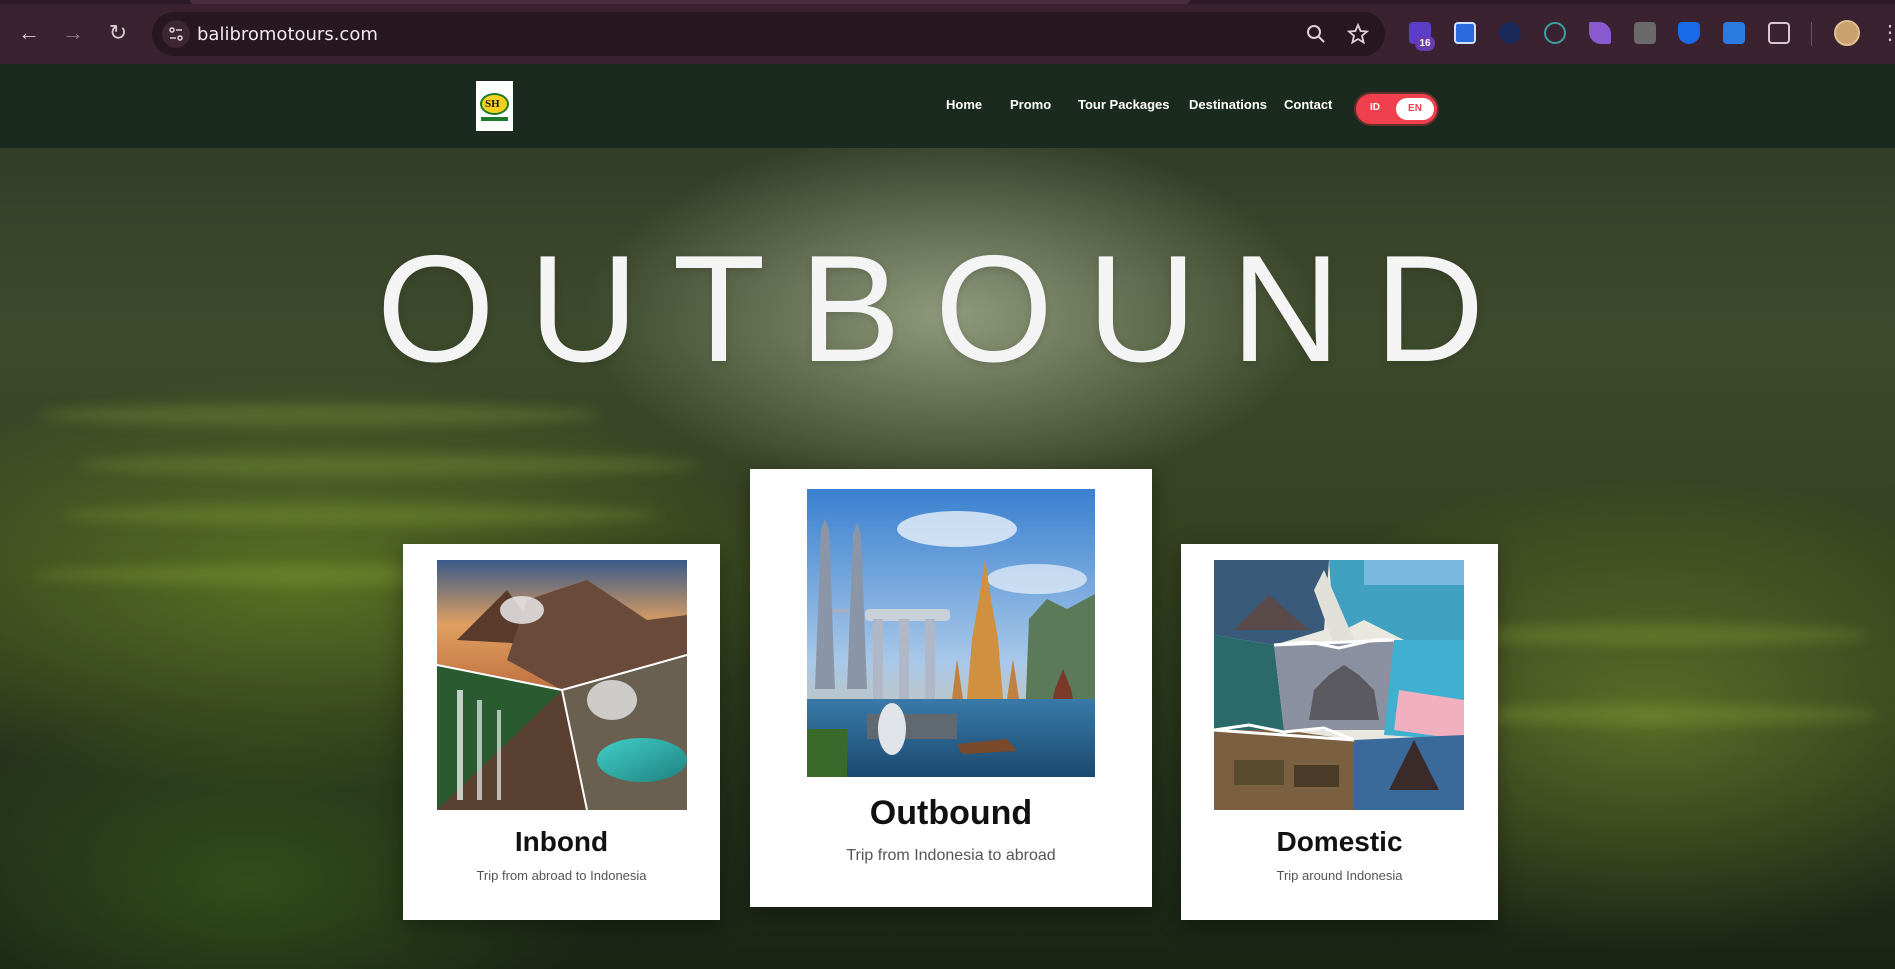 The width and height of the screenshot is (1895, 969). What do you see at coordinates (1339, 685) in the screenshot?
I see `card-domestic-image` at bounding box center [1339, 685].